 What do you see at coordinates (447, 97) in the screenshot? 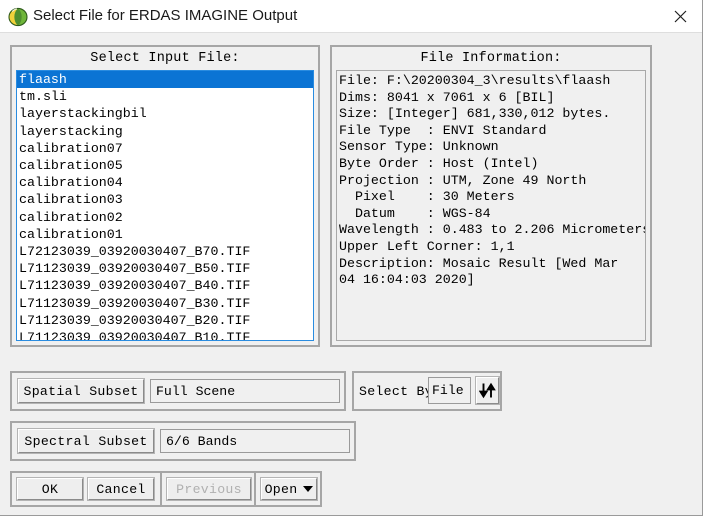
I see `file-information-line: Dims: 8041 x 7061 x 6 [BIL]` at bounding box center [447, 97].